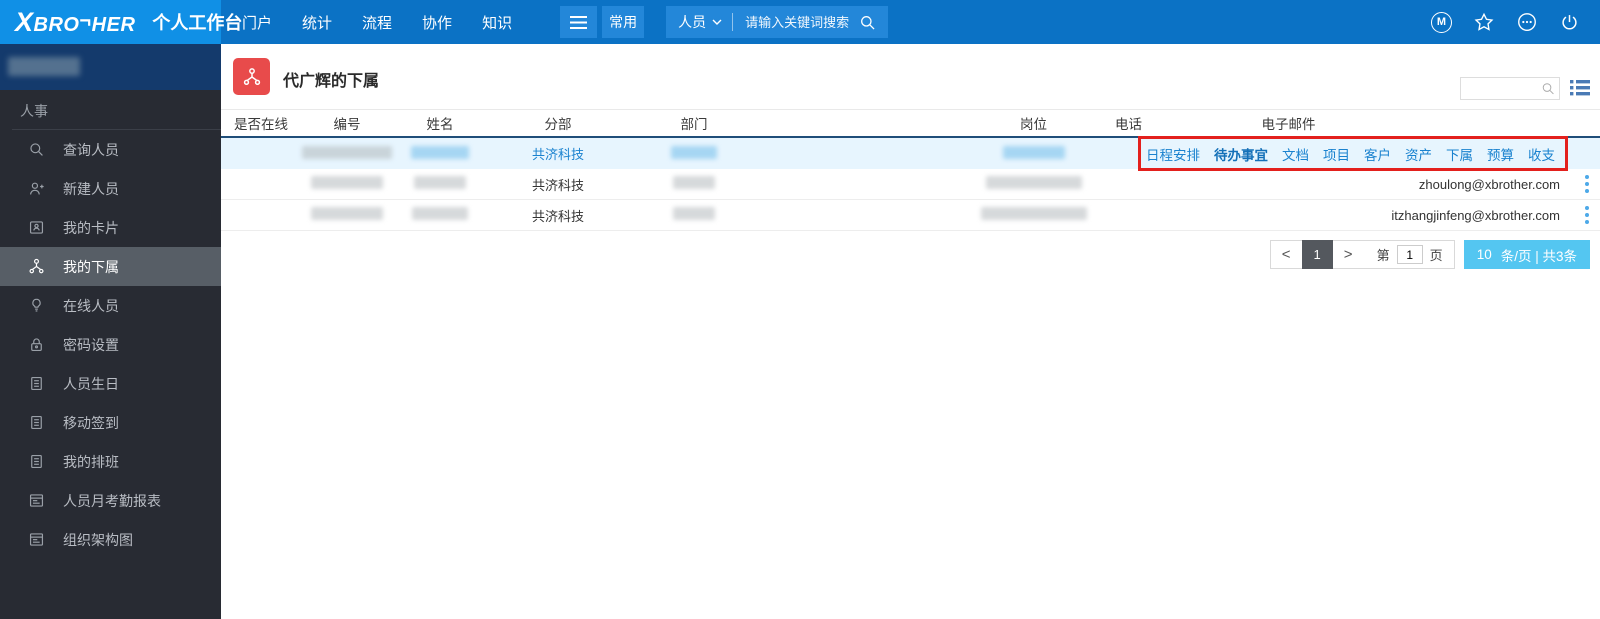 The width and height of the screenshot is (1600, 619). What do you see at coordinates (1459, 154) in the screenshot?
I see `action-subordinates: 下属` at bounding box center [1459, 154].